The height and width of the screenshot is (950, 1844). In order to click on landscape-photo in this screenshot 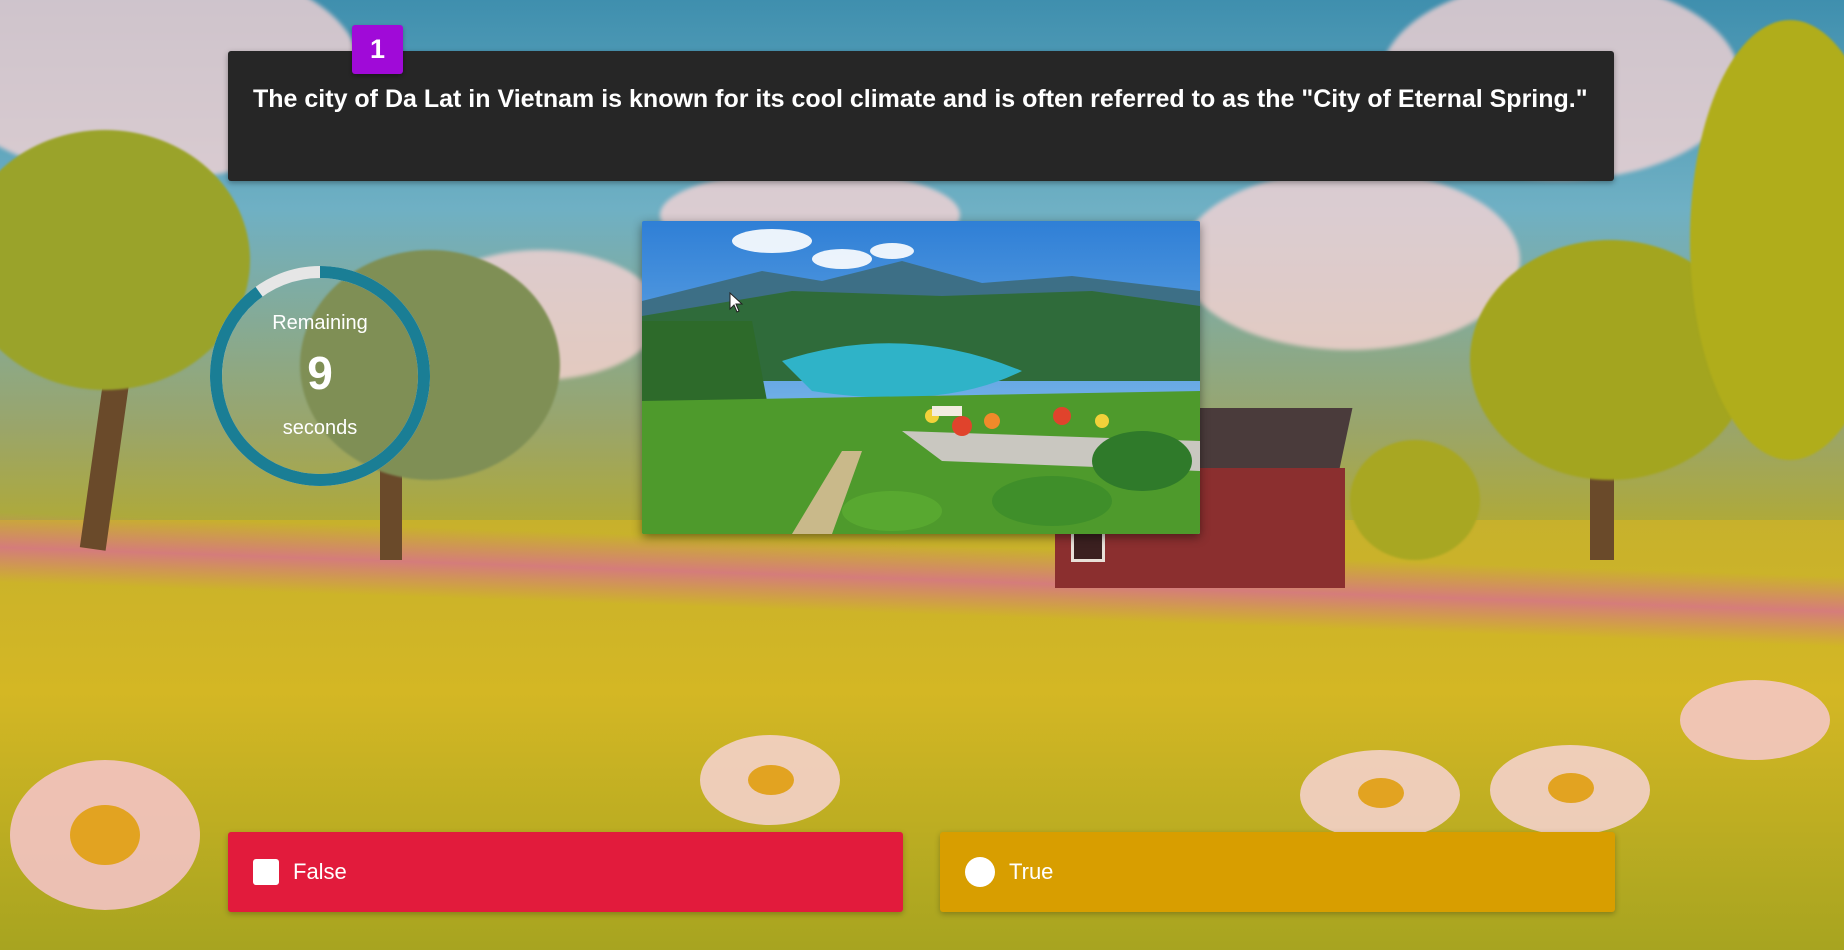, I will do `click(921, 377)`.